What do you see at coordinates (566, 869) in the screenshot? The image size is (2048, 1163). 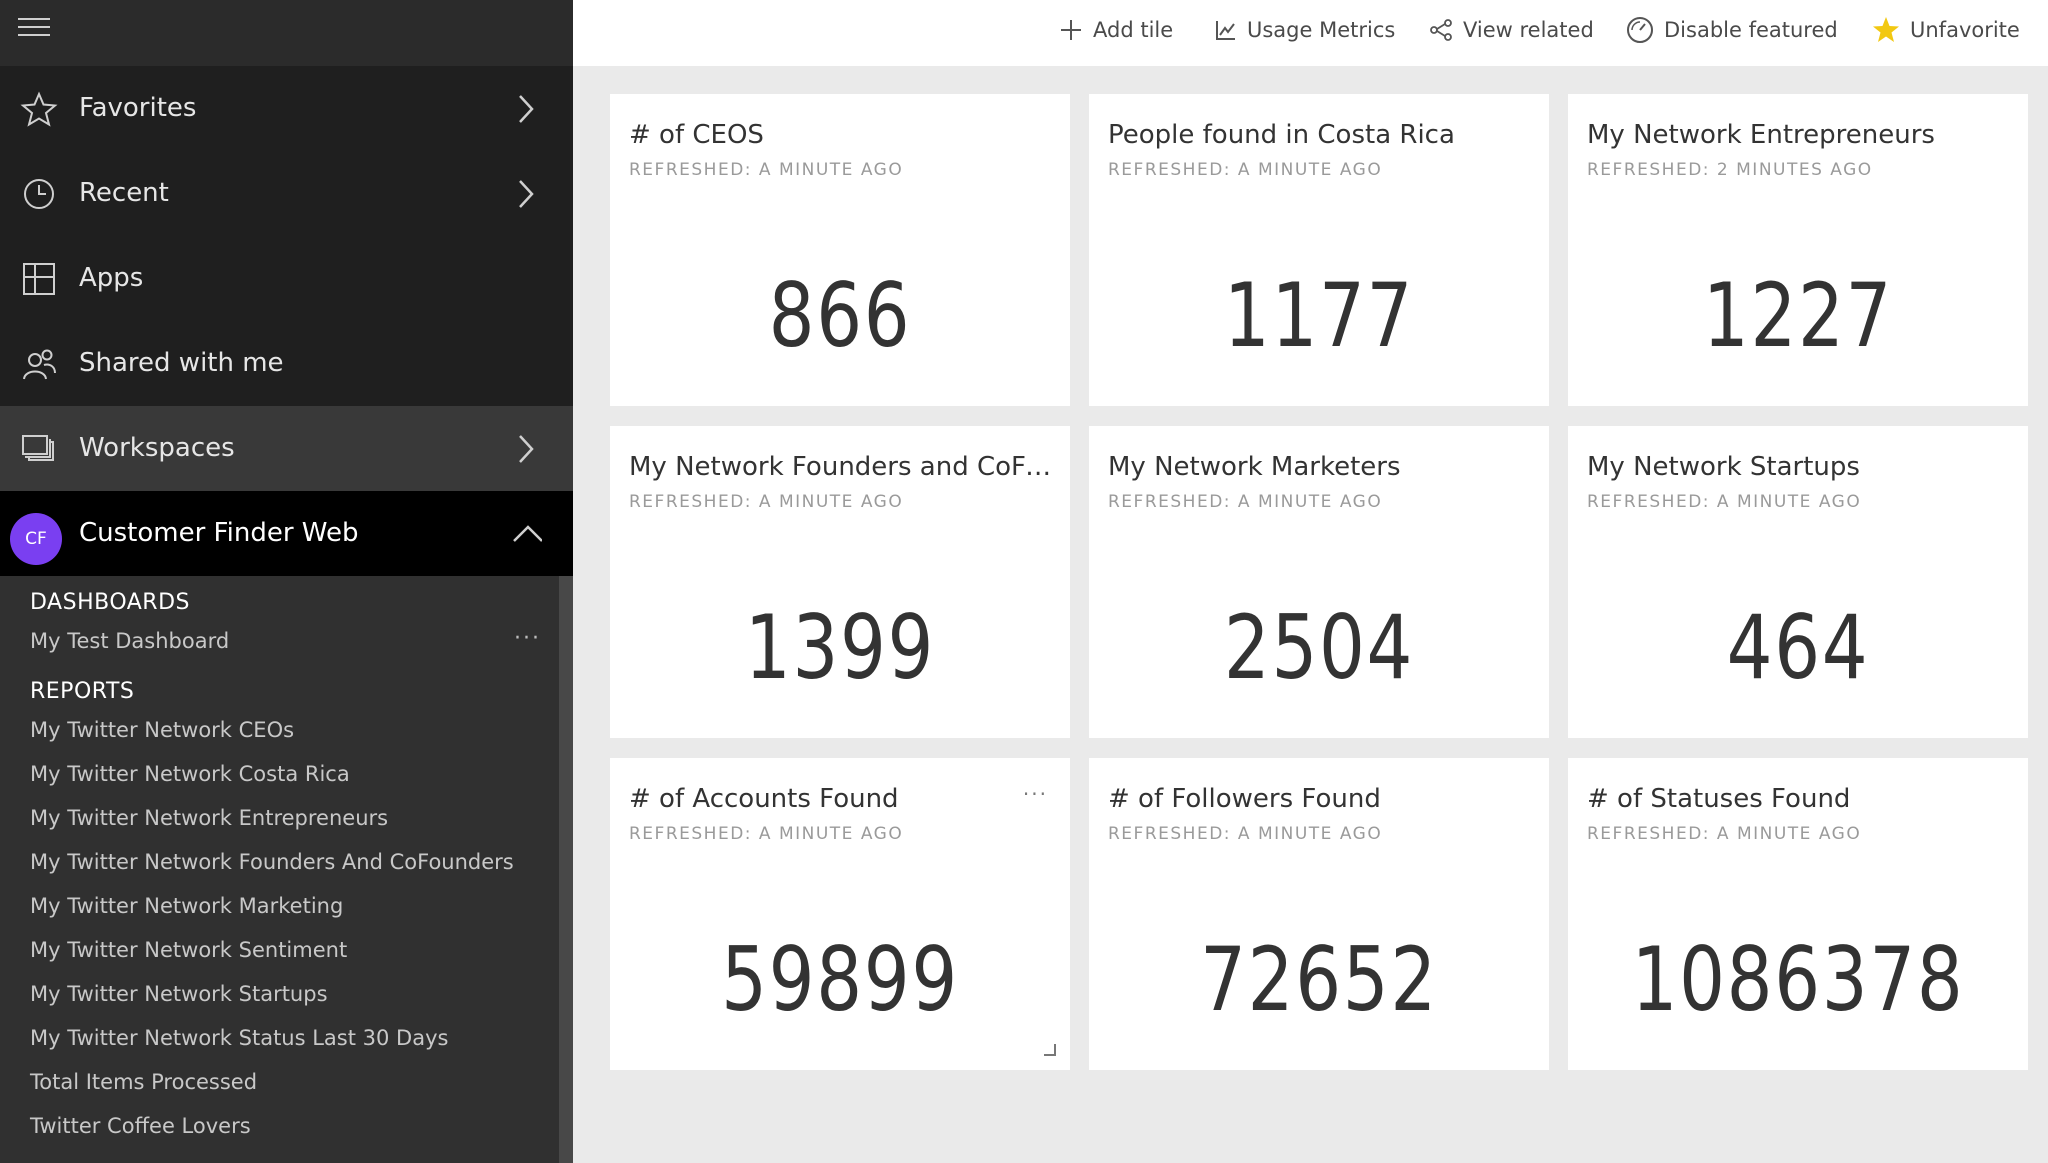 I see `sidebar-scrollbar` at bounding box center [566, 869].